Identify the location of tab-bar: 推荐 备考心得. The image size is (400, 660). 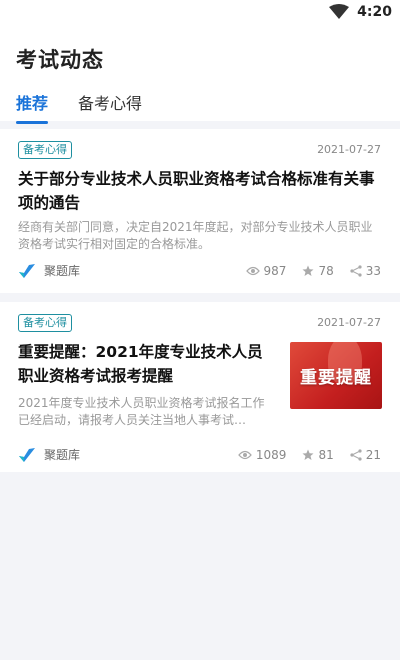
(79, 107).